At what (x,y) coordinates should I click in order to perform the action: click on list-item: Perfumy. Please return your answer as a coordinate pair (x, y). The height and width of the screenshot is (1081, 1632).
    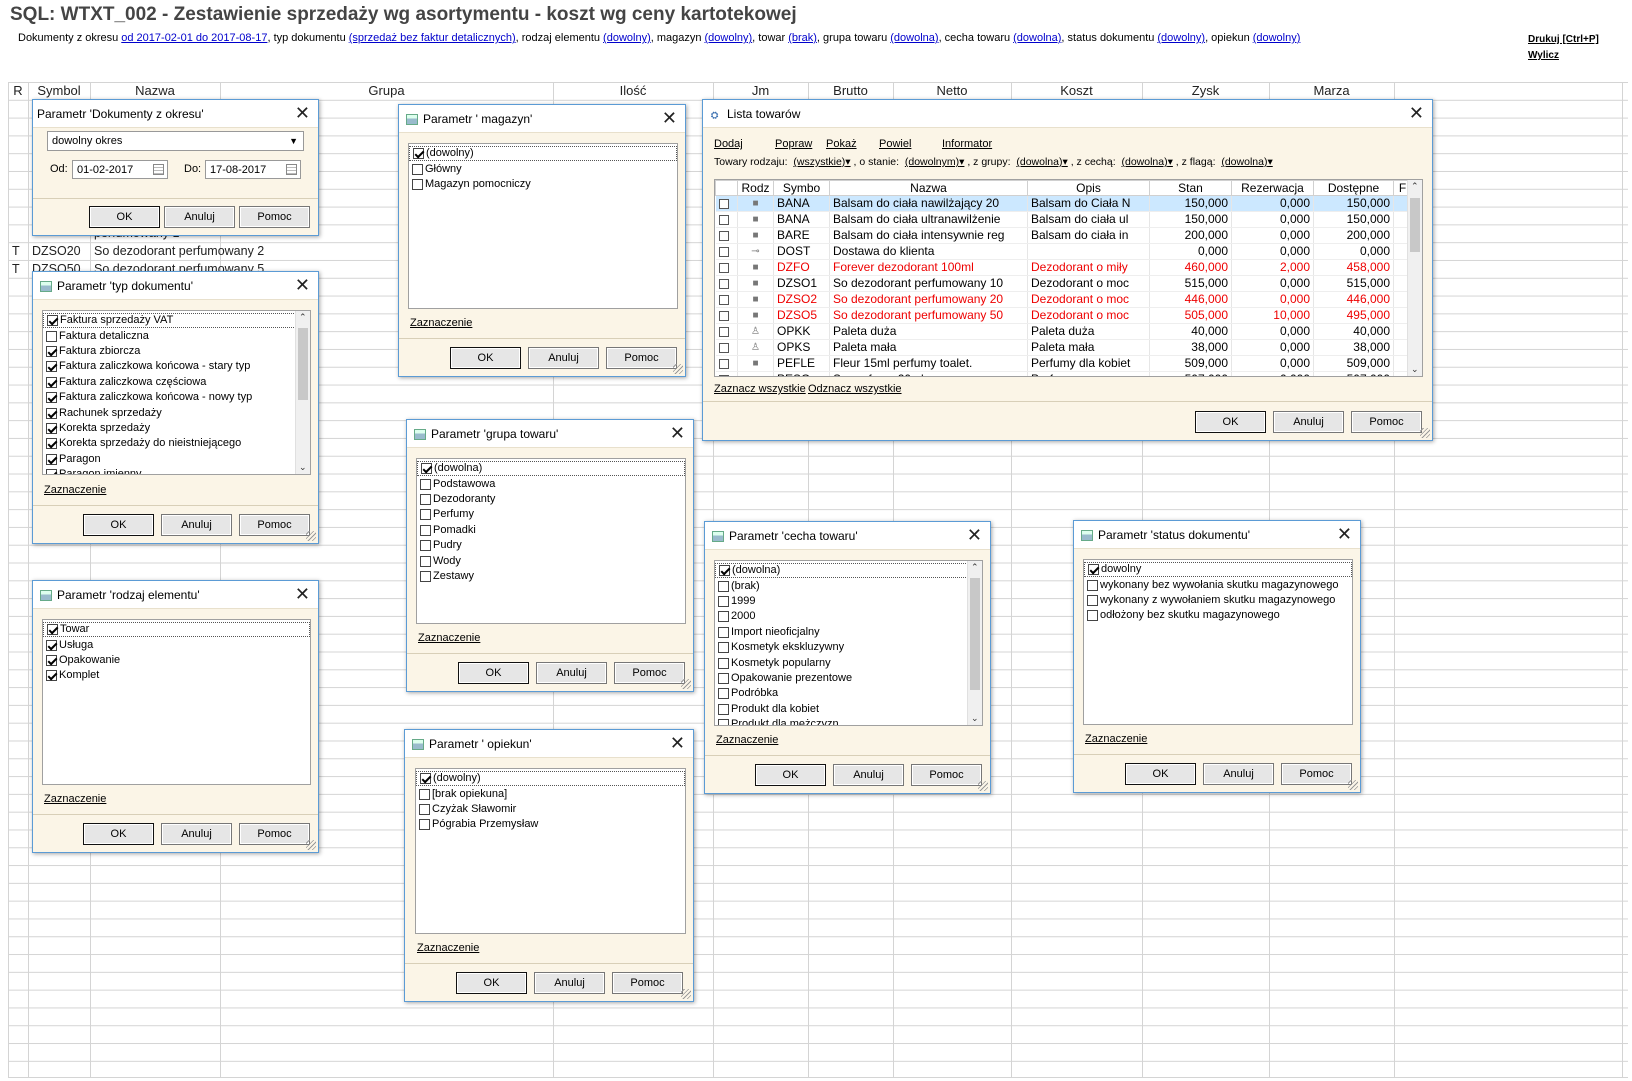
    Looking at the image, I should click on (551, 514).